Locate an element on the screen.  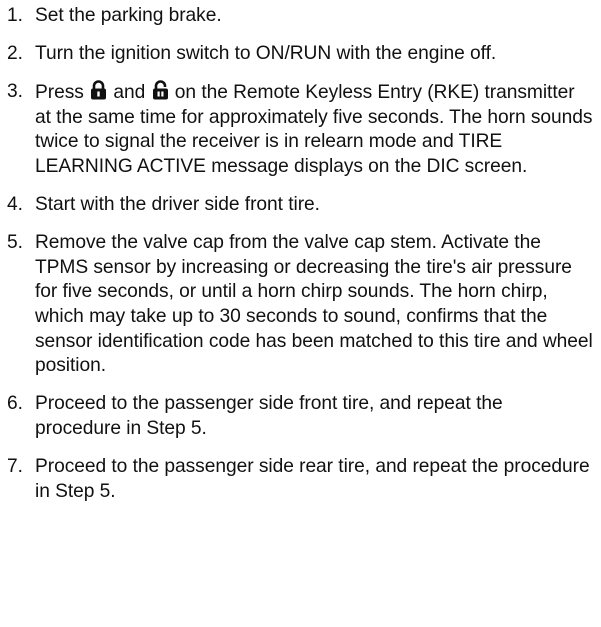
step-text: Start with the driver side front tire. is located at coordinates (177, 205).